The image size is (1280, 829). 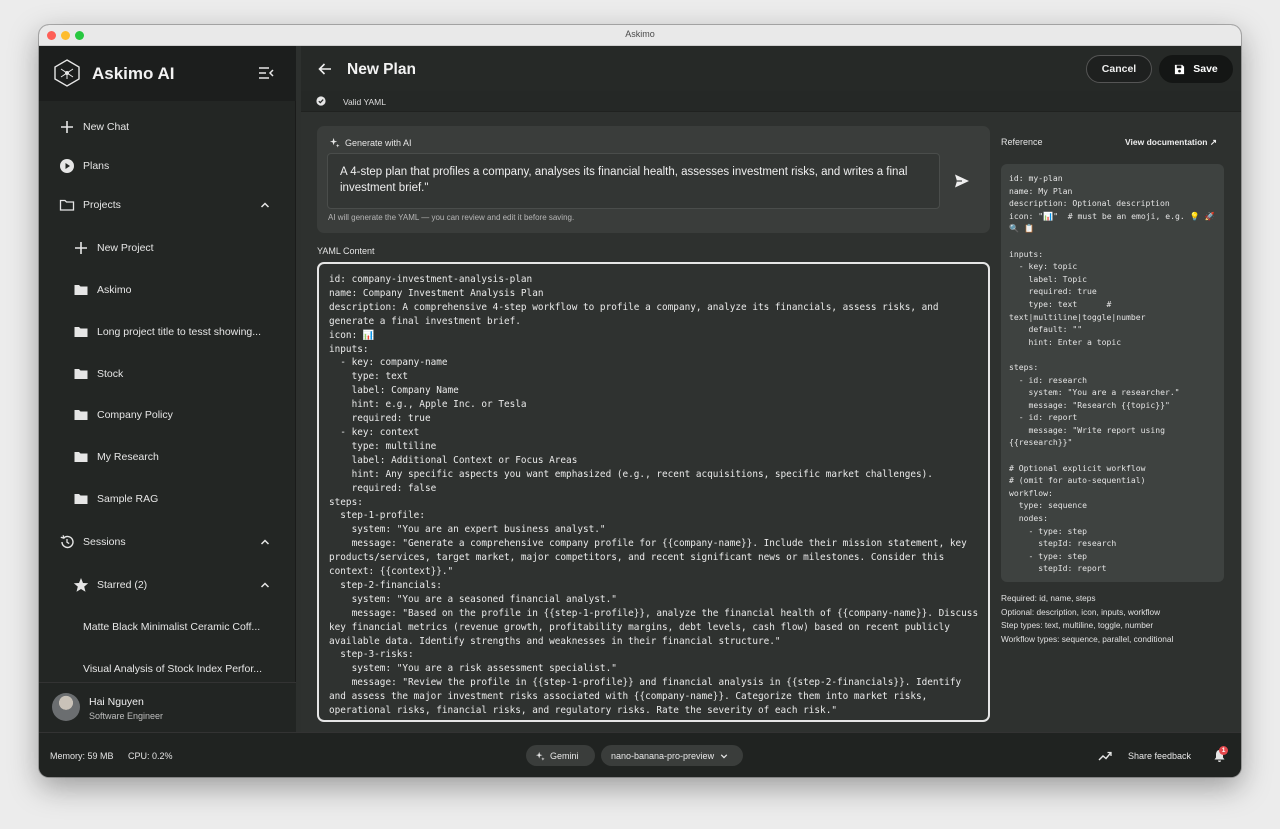 I want to click on save-label: Save, so click(x=1205, y=69).